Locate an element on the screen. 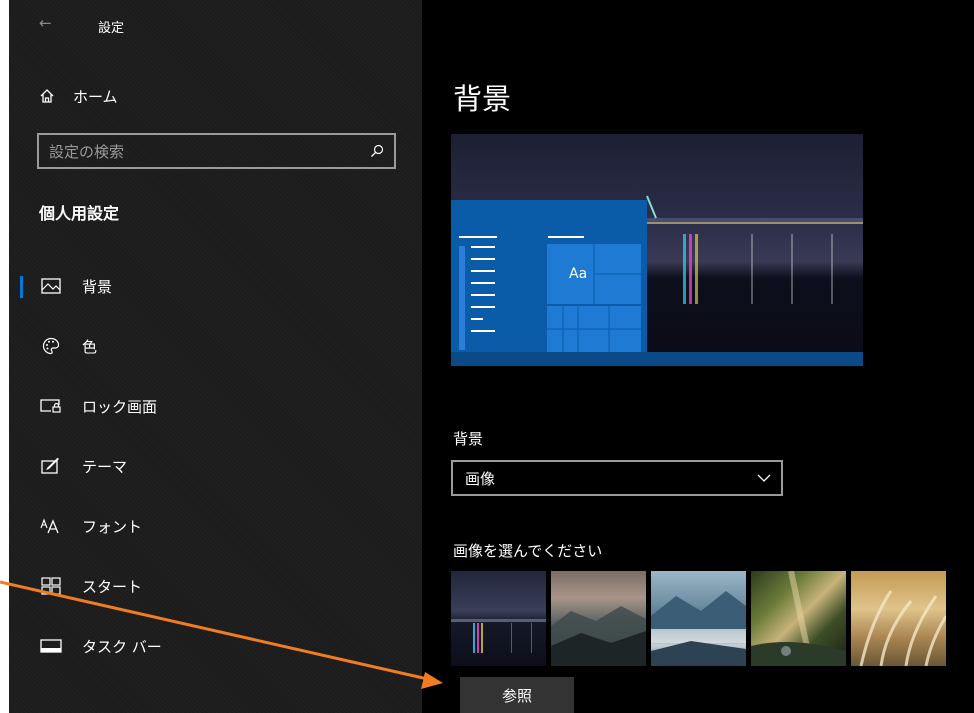 The height and width of the screenshot is (713, 974). page-title: 背景 is located at coordinates (482, 99).